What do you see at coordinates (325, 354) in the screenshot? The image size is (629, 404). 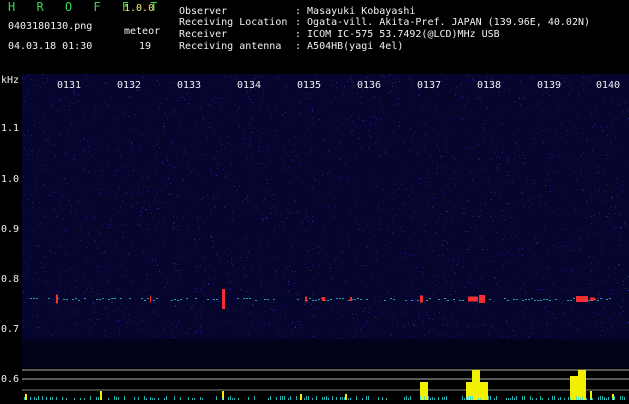 I see `quiet-band` at bounding box center [325, 354].